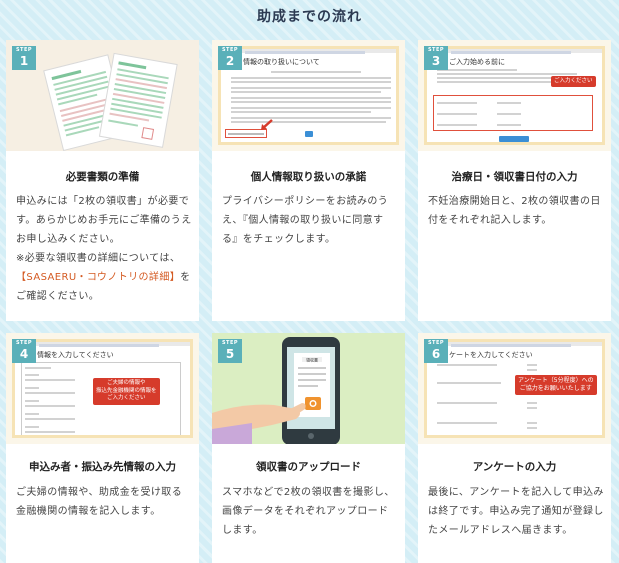  I want to click on step-description: スマホなどで2枚の領収書を撮影し、画像データをそれぞれアップロードします。, so click(308, 511).